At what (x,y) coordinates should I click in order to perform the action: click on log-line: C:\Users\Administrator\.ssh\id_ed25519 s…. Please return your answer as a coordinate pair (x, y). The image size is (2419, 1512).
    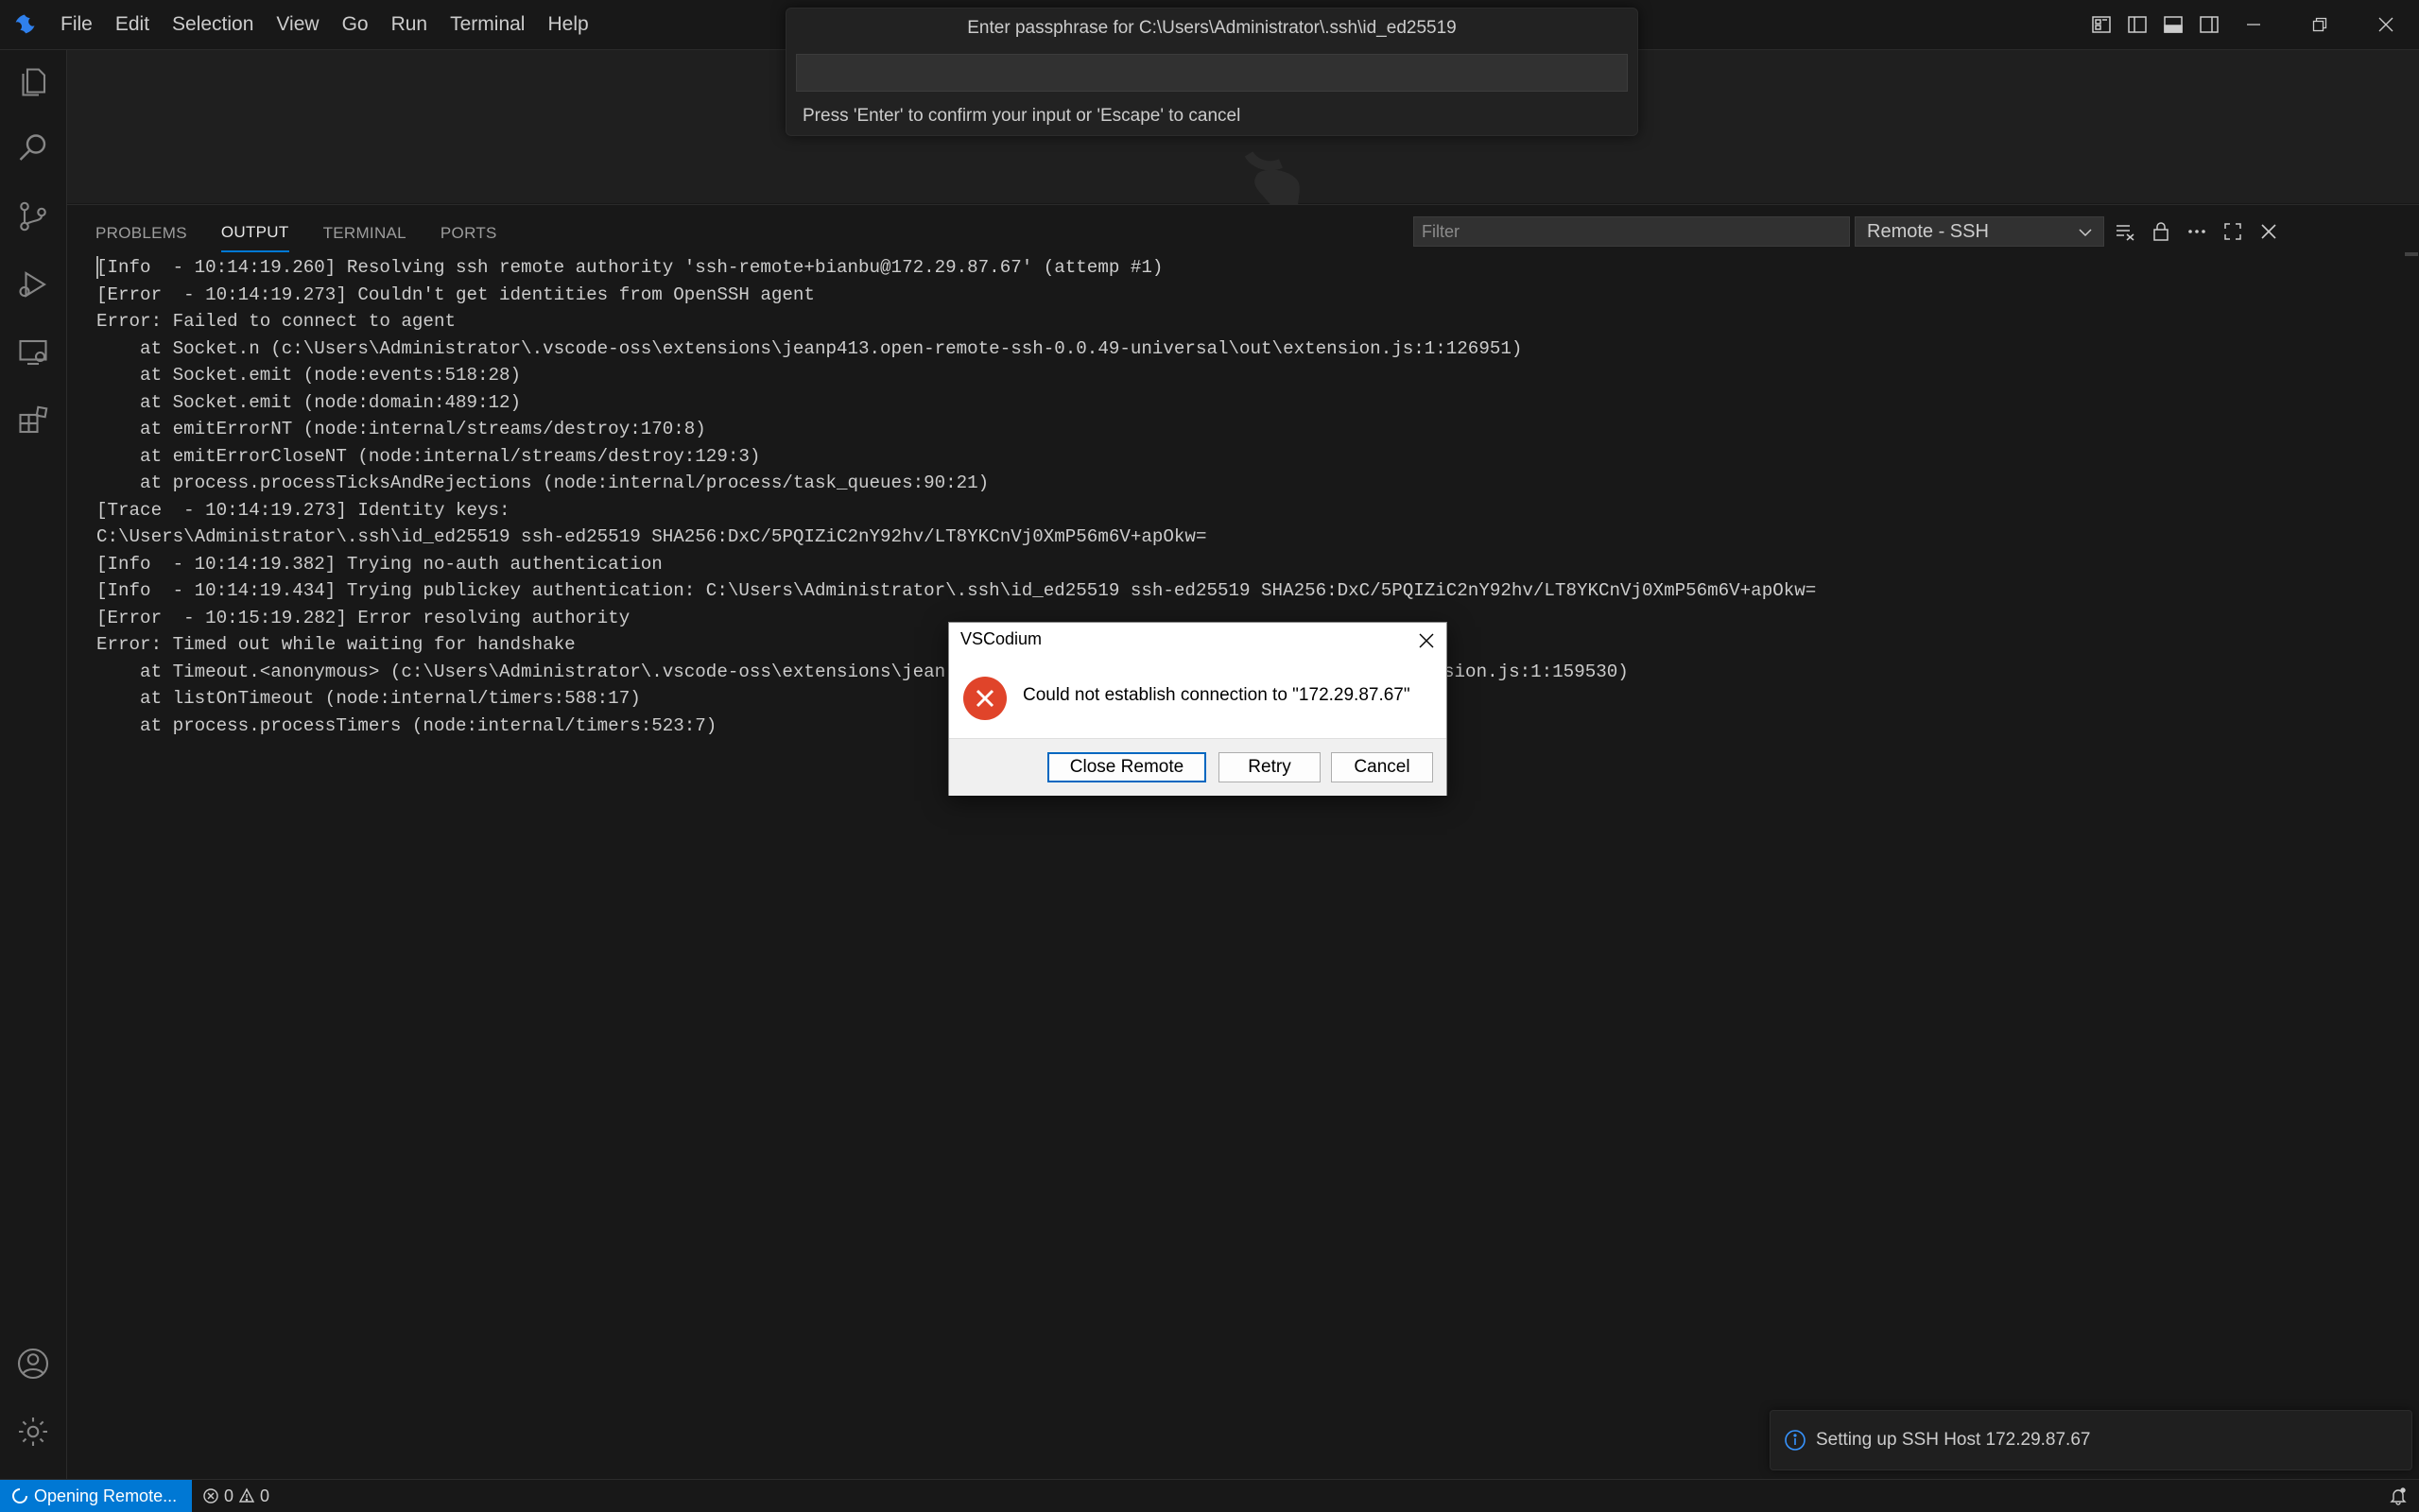
    Looking at the image, I should click on (652, 536).